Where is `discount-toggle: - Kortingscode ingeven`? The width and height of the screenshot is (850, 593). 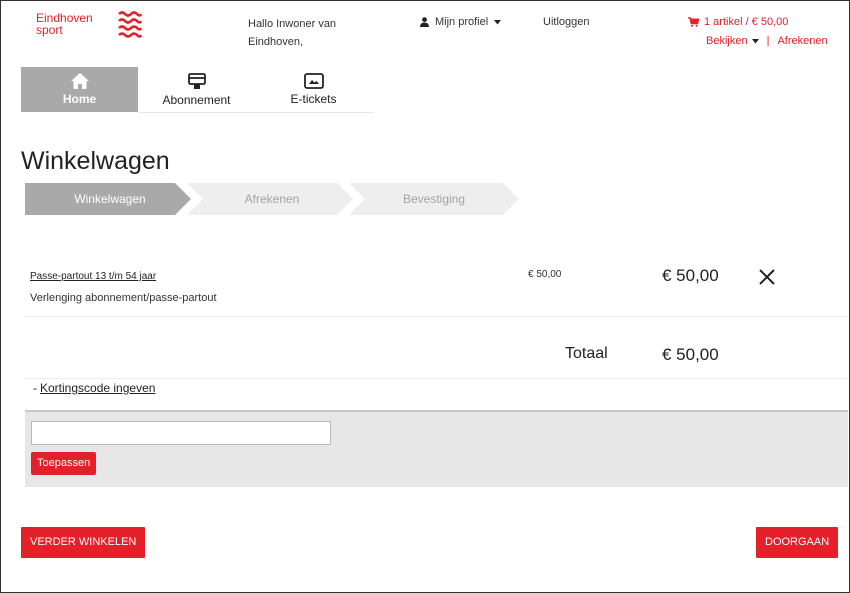
discount-toggle: - Kortingscode ingeven is located at coordinates (94, 388).